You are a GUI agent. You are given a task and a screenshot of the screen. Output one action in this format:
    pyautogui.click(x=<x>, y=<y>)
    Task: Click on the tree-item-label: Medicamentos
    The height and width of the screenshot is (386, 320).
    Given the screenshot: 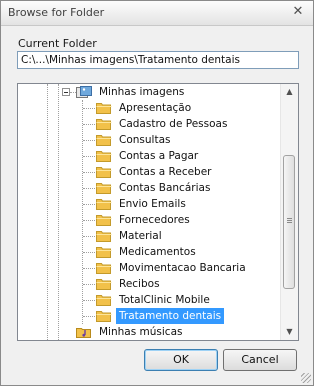 What is the action you would take?
    pyautogui.click(x=157, y=252)
    